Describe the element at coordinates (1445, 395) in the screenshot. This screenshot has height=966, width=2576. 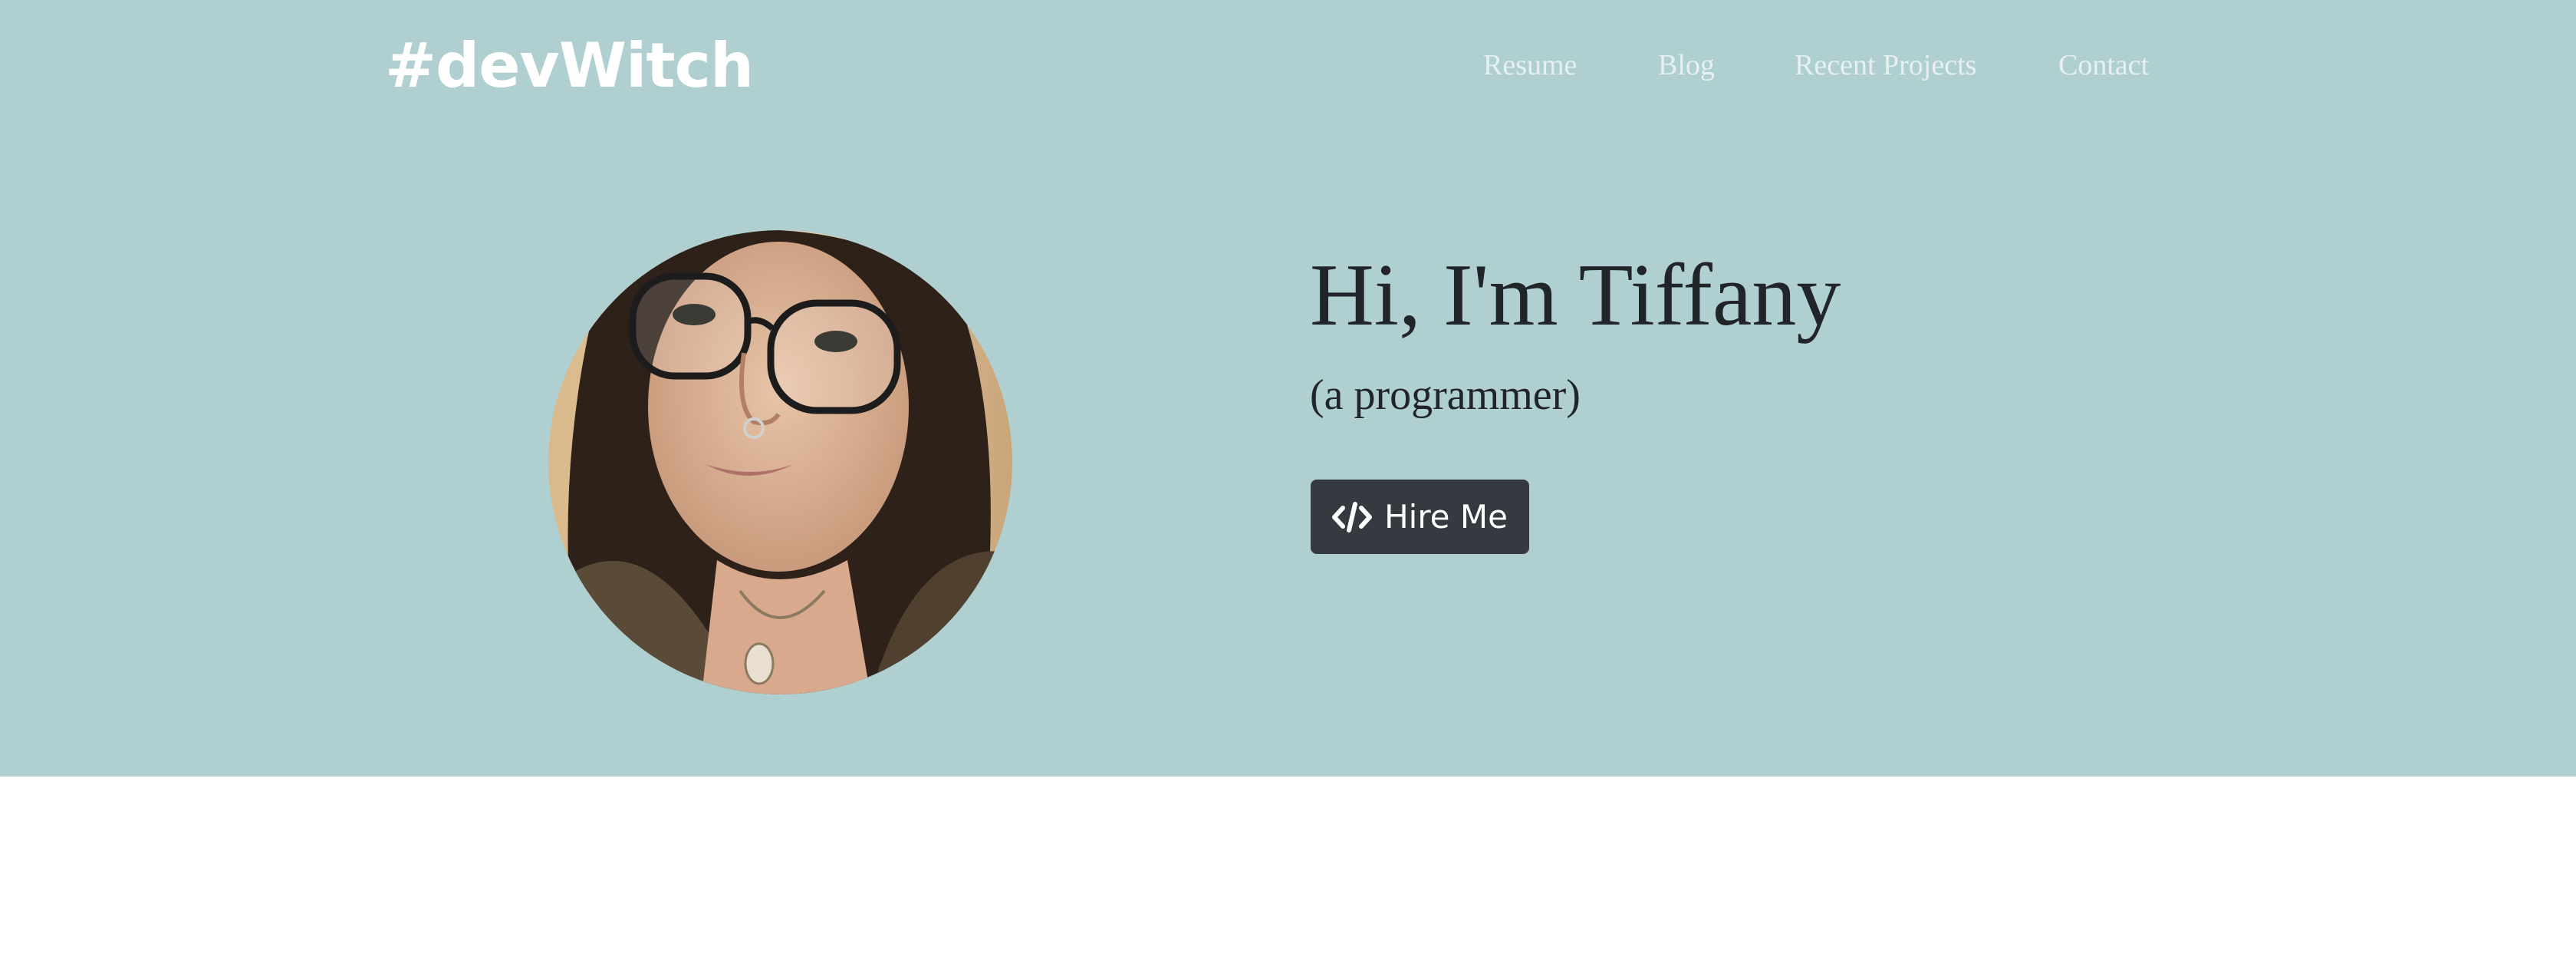
I see `hero-subheadline: (a programmer)` at that location.